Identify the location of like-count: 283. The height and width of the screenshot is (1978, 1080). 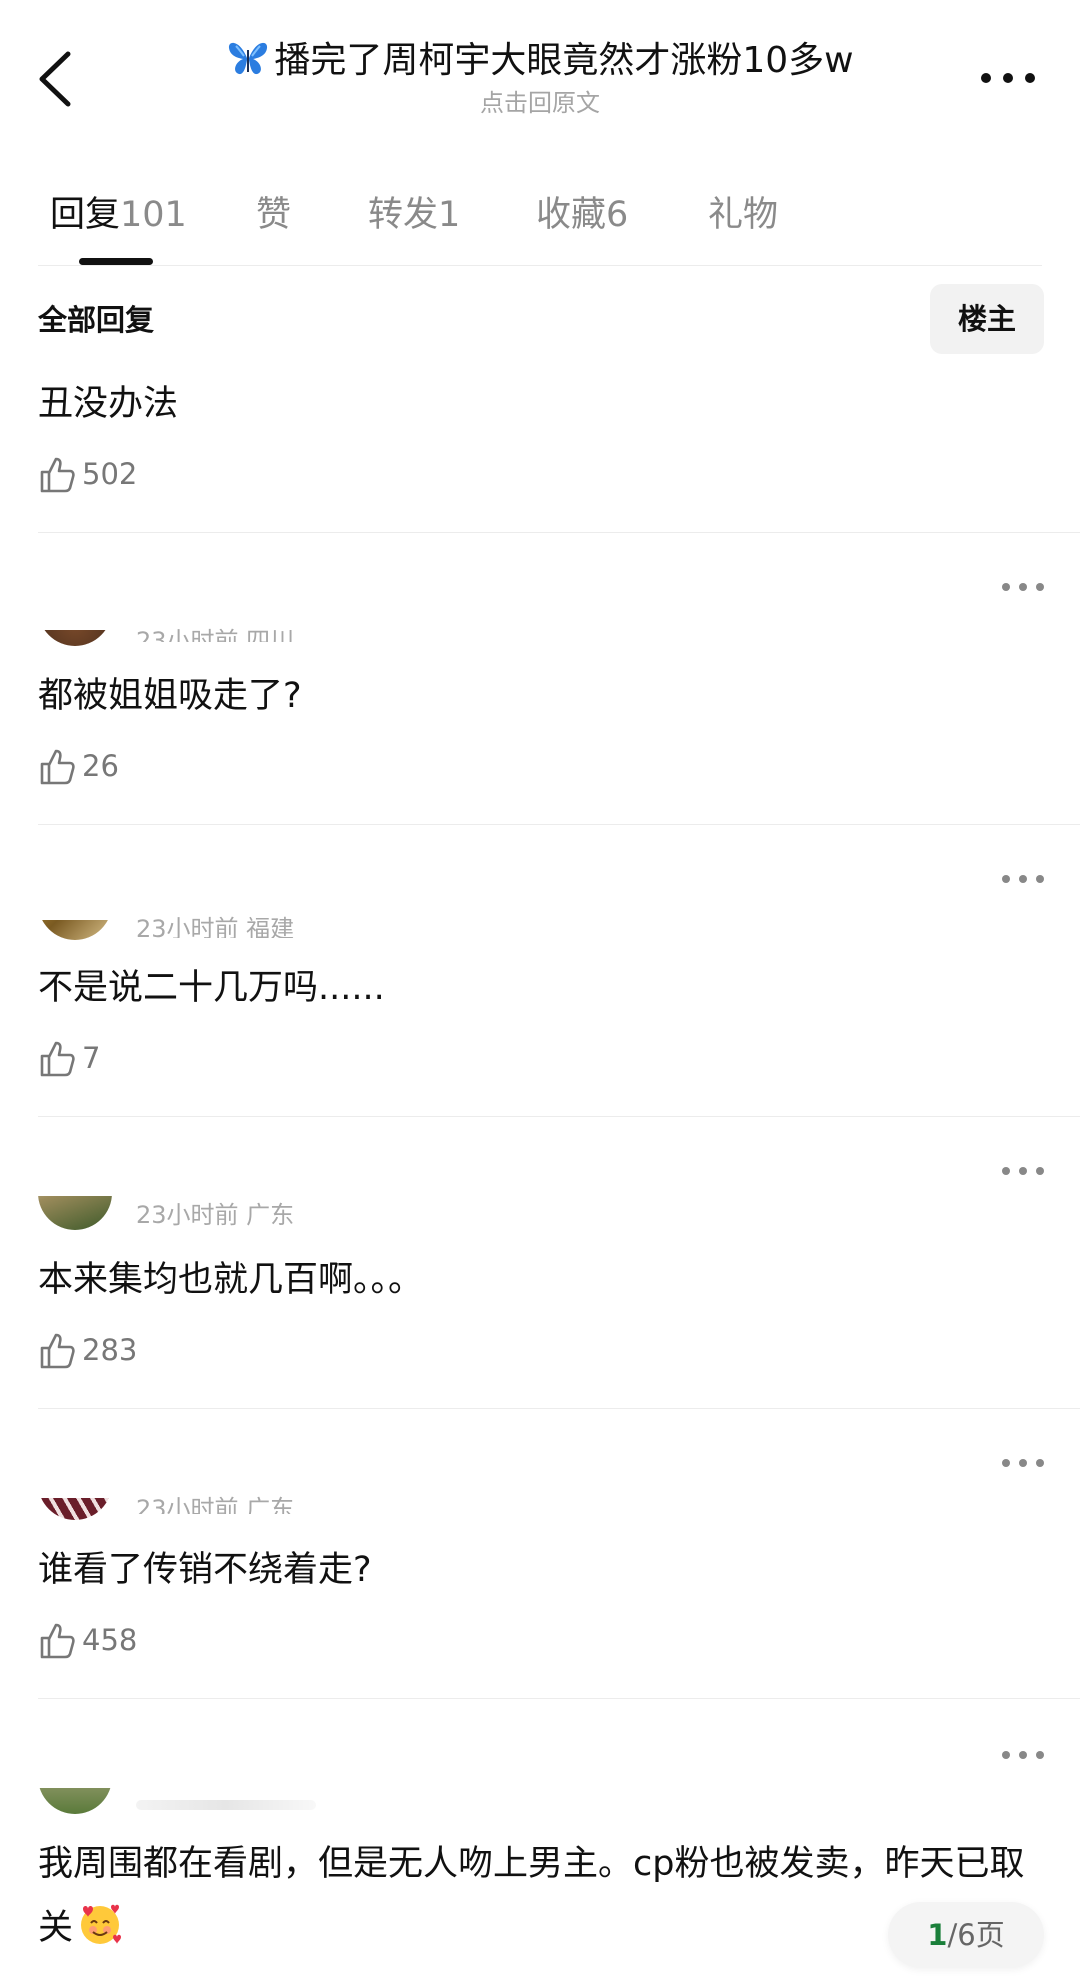
(110, 1350).